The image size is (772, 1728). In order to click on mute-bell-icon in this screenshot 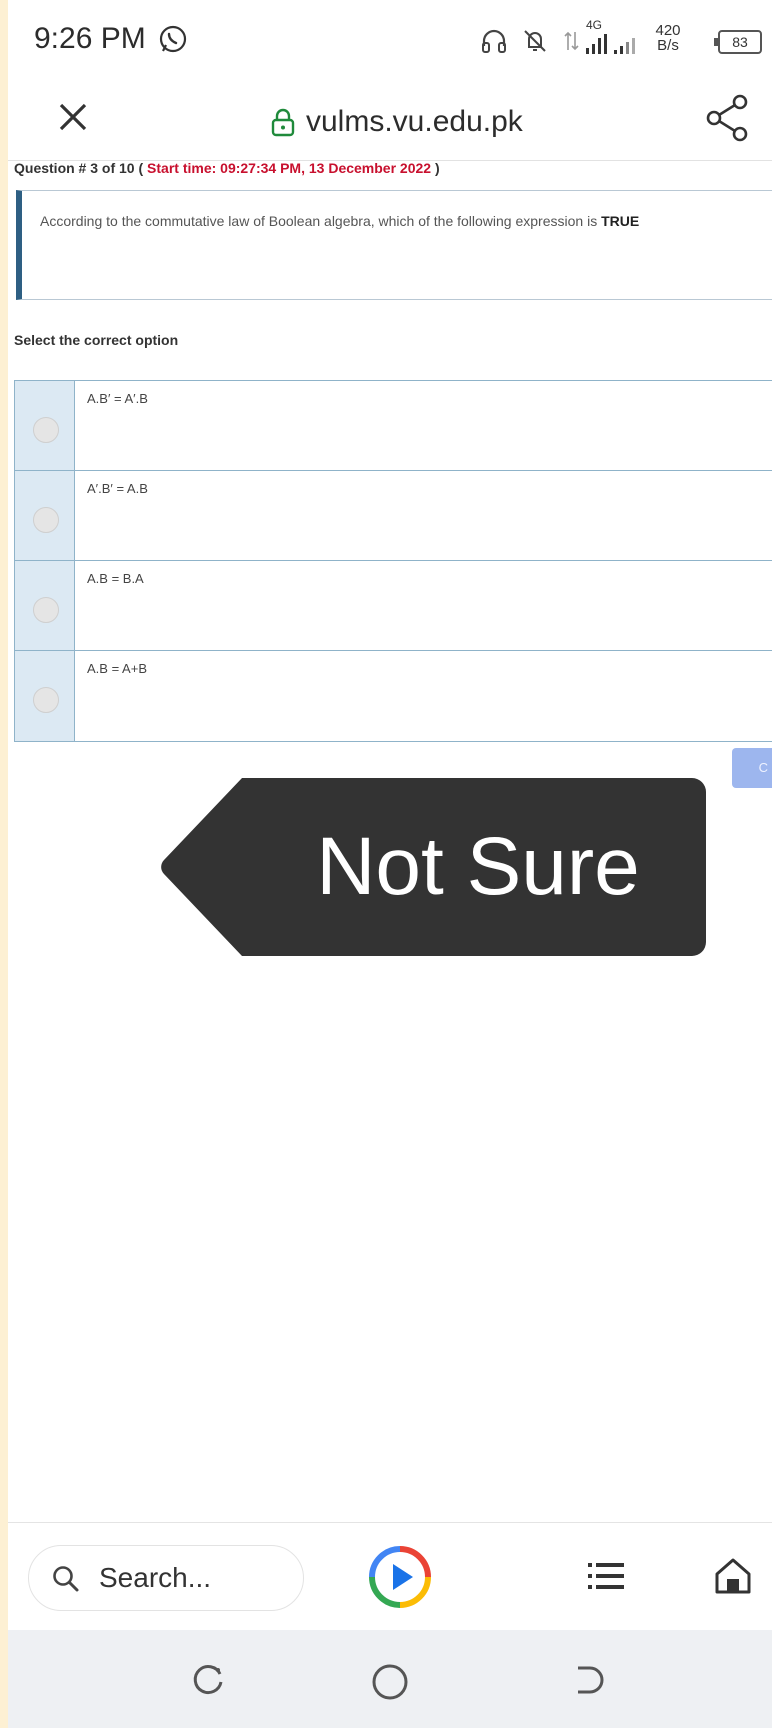, I will do `click(535, 41)`.